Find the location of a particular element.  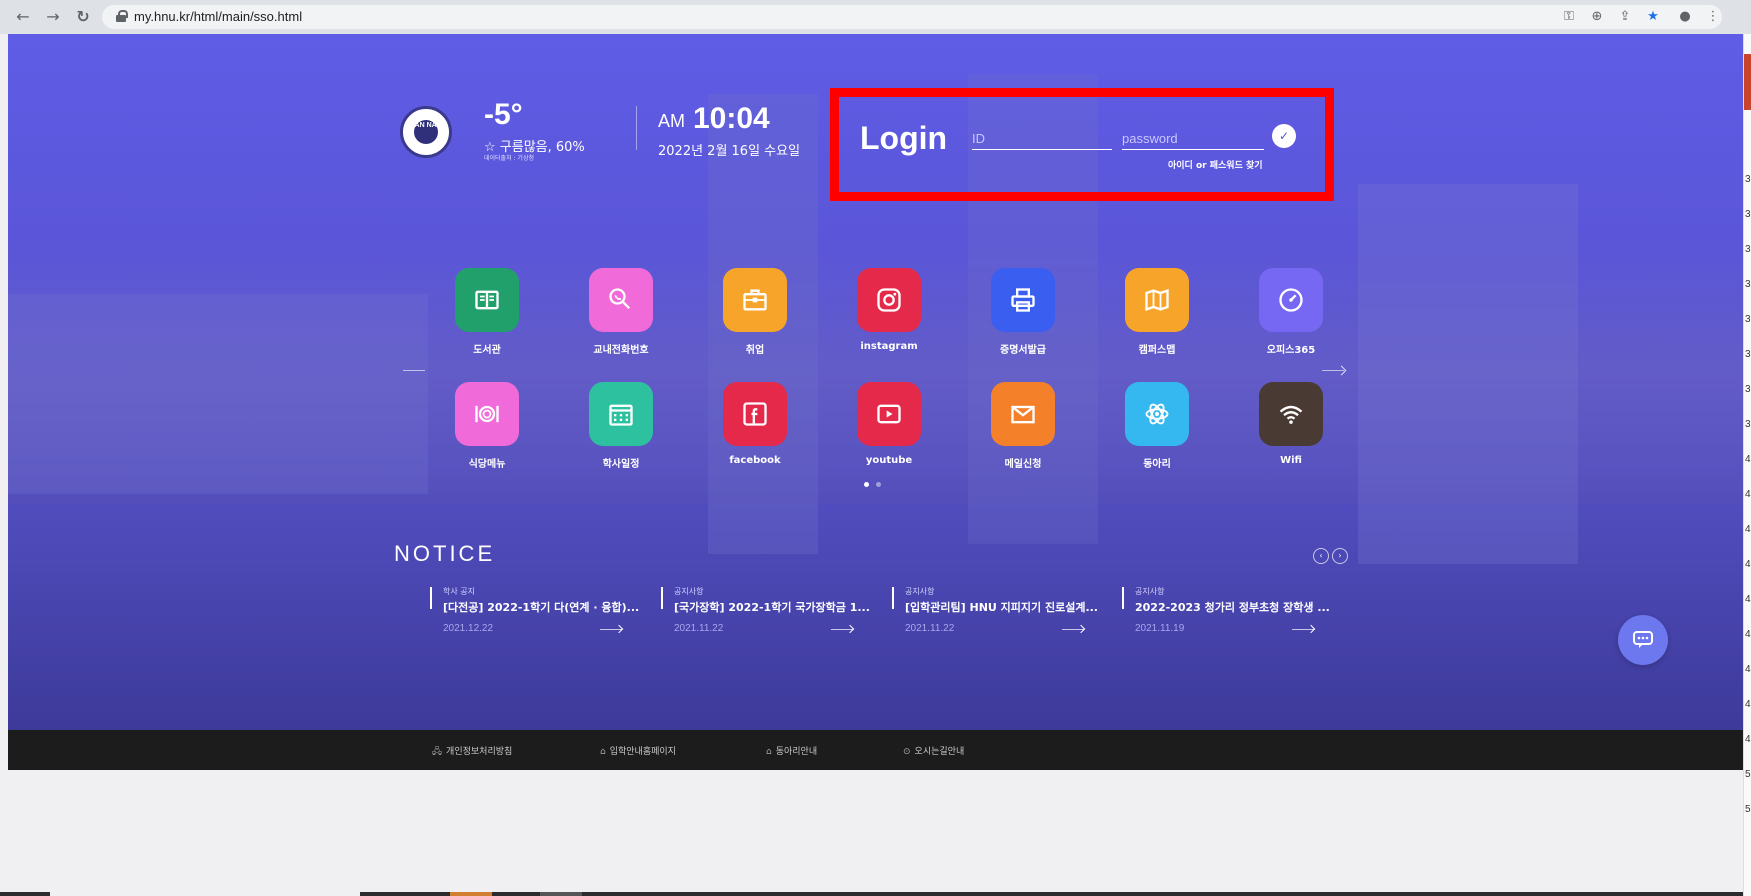

briefcase-icon is located at coordinates (755, 300).